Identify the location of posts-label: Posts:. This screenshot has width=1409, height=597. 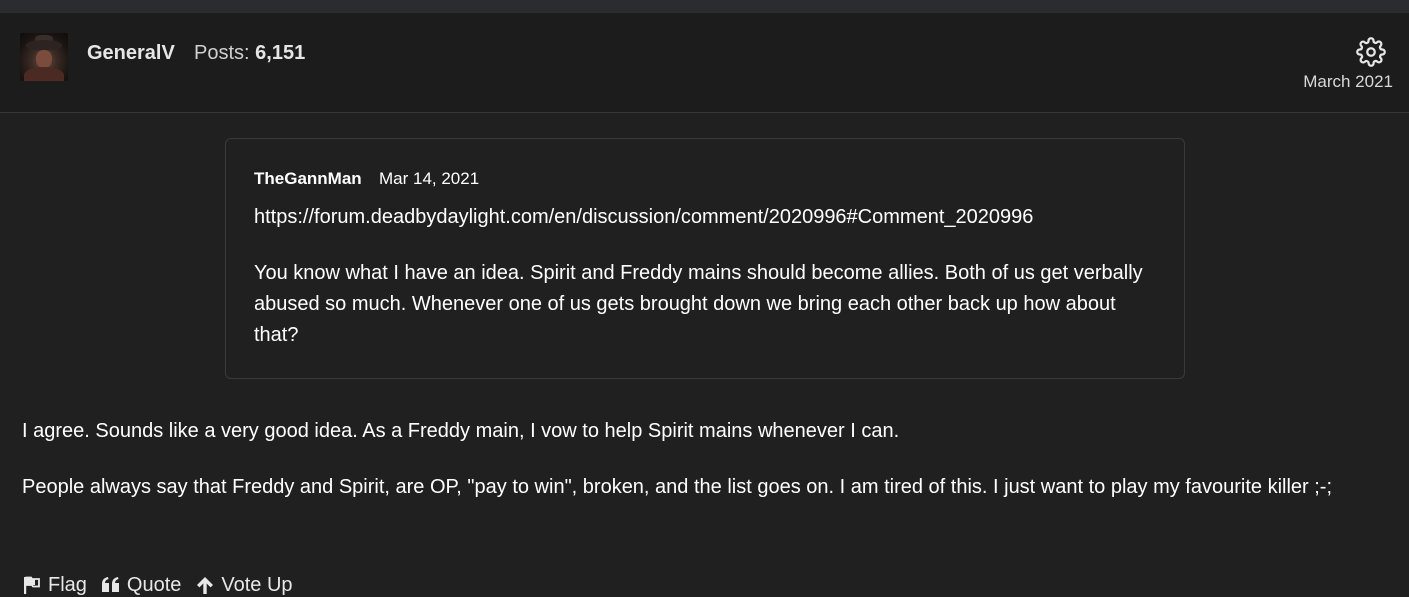
(222, 53).